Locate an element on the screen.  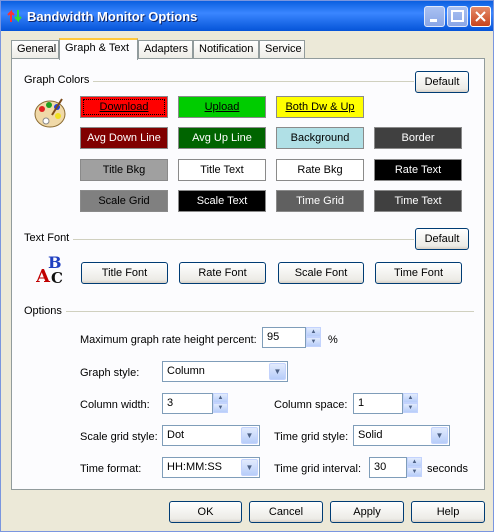
column-space-input: 1 is located at coordinates (378, 403).